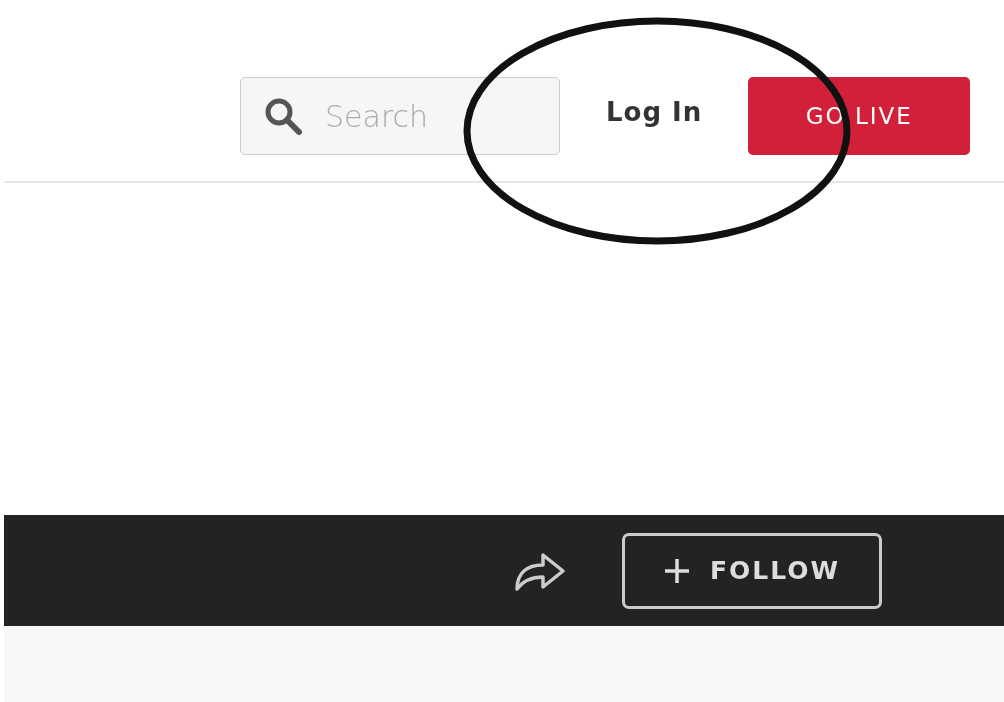  Describe the element at coordinates (400, 116) in the screenshot. I see `search-field: Search` at that location.